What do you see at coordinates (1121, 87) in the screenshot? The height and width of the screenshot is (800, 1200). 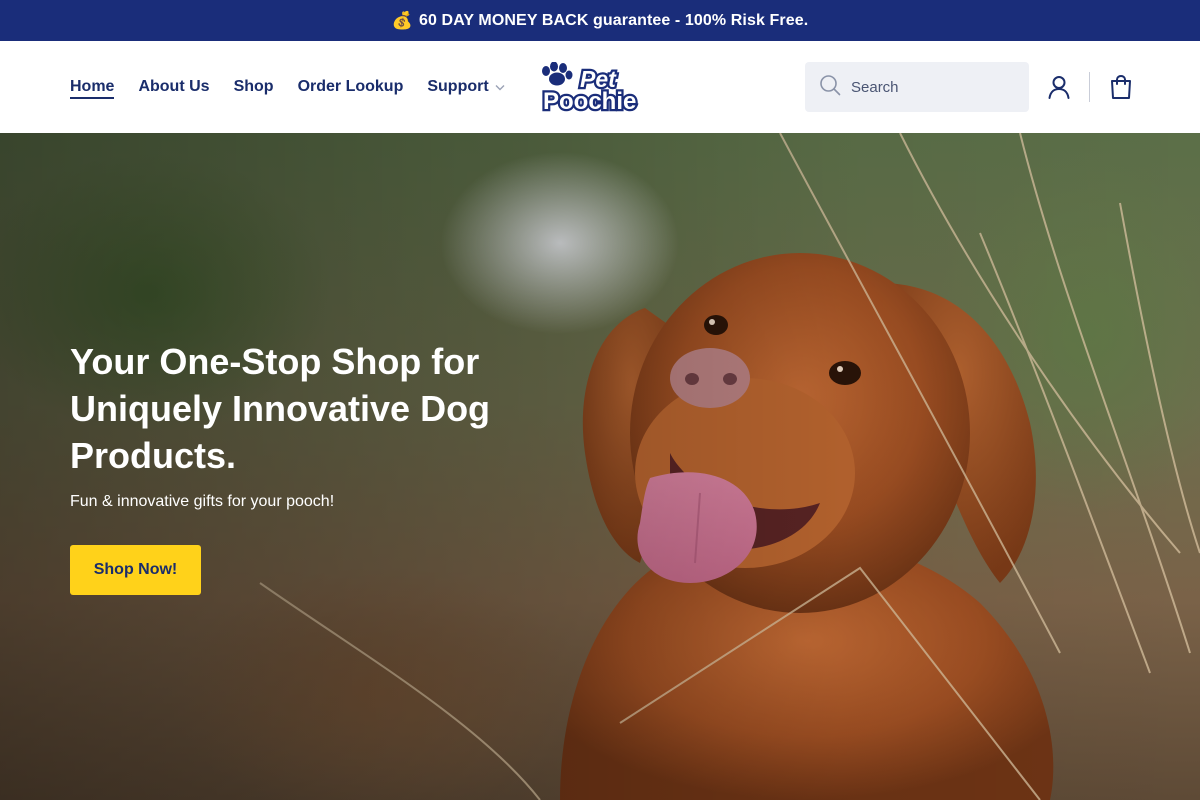 I see `shopping-bag-icon` at bounding box center [1121, 87].